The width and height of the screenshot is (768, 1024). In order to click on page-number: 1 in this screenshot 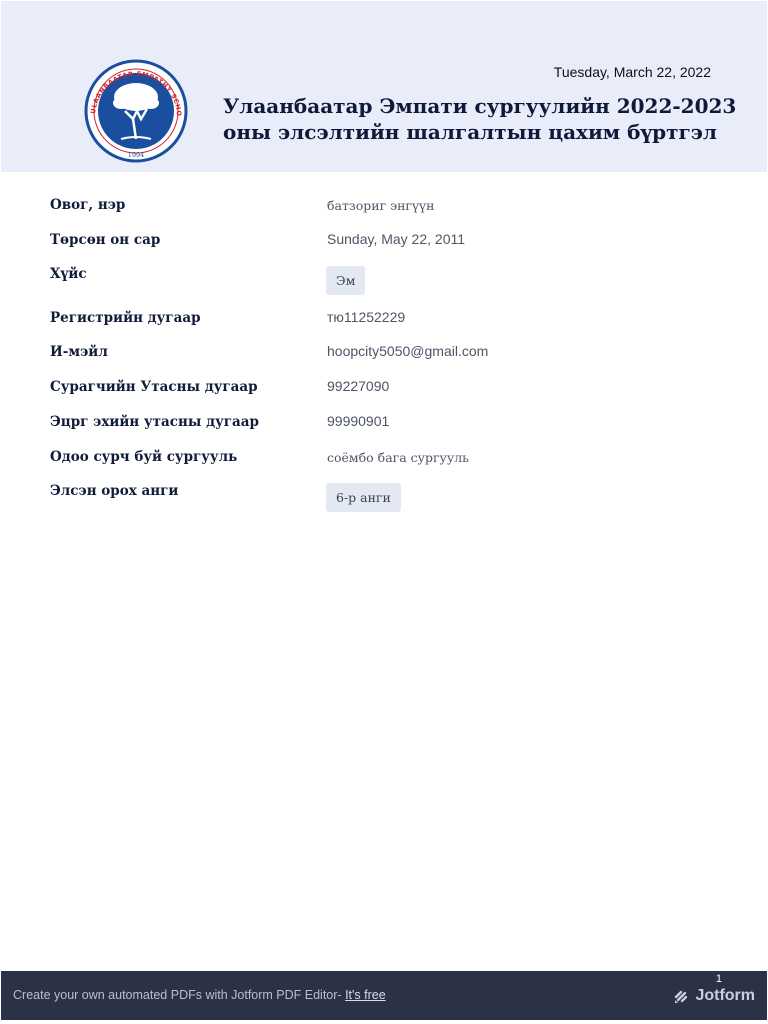, I will do `click(718, 979)`.